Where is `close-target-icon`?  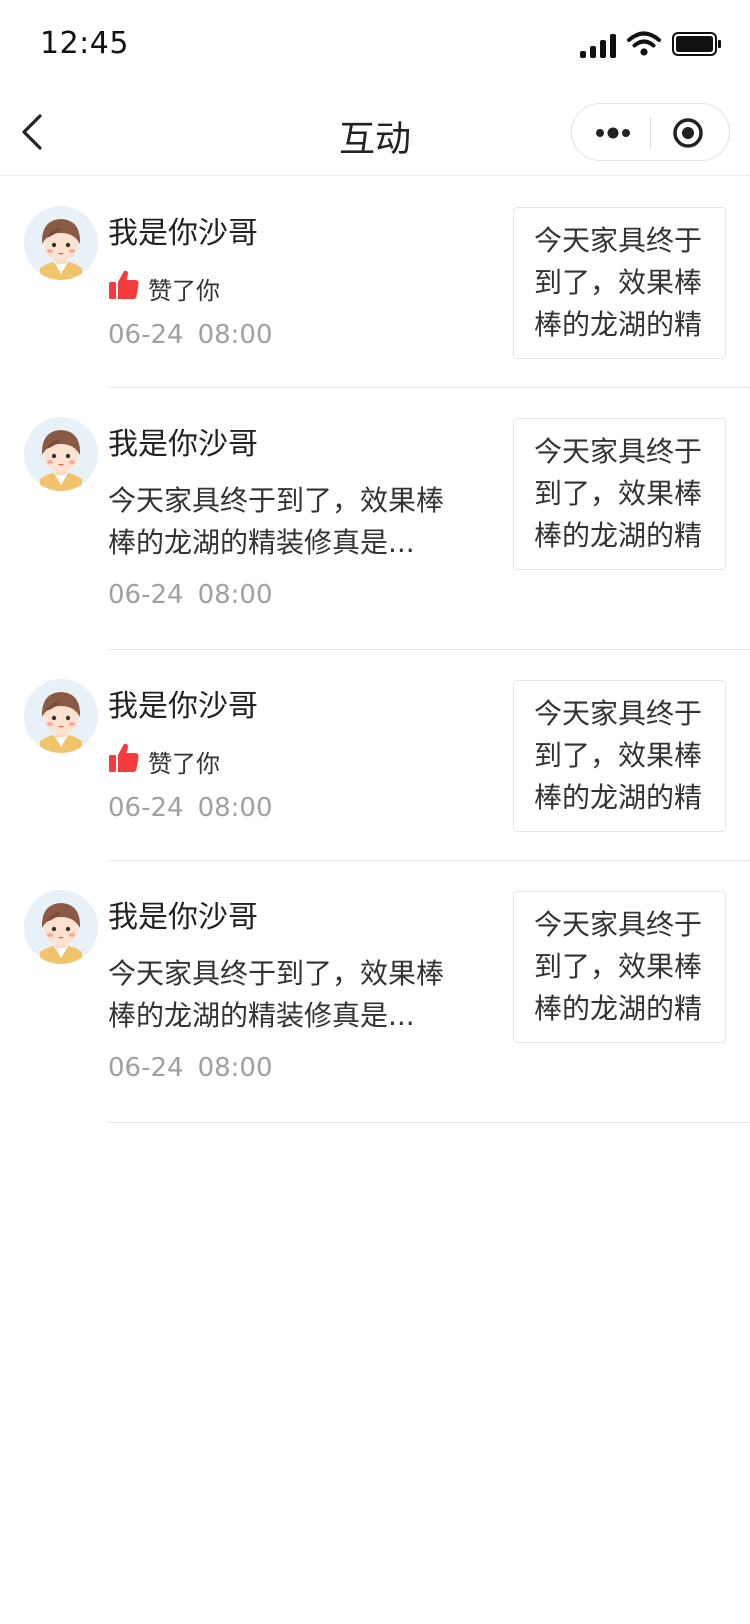
close-target-icon is located at coordinates (688, 133).